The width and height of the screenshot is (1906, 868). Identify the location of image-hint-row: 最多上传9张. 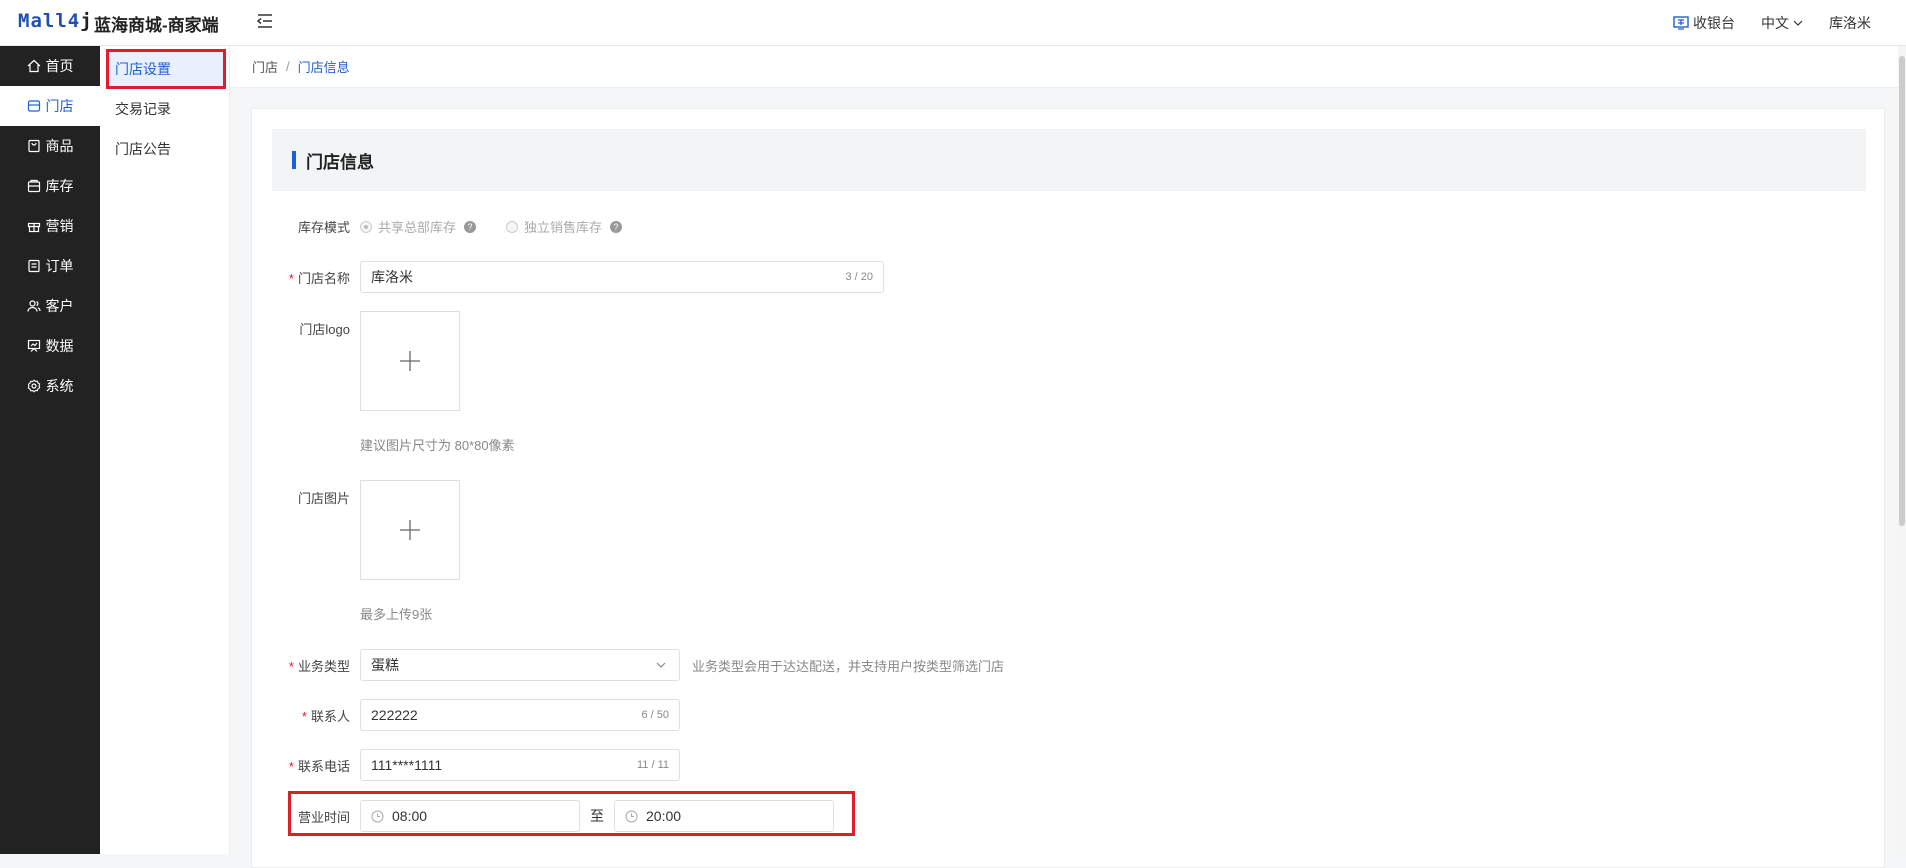
(396, 613).